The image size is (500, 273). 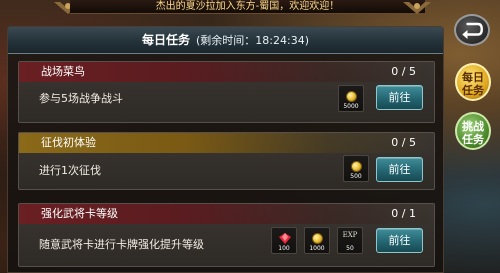 I want to click on news-banner: 杰出的夏沙拉加入东方-蜀国，欢迎欢迎！, so click(x=247, y=7).